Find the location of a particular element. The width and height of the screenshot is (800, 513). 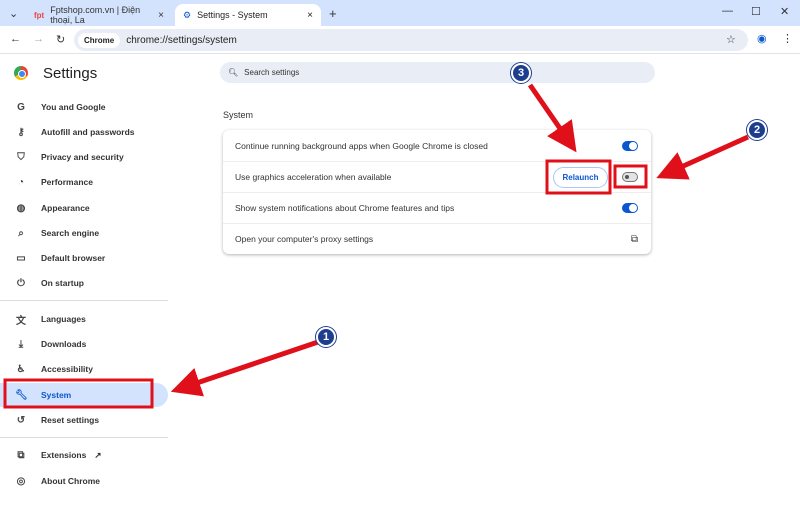

highlight-box-system is located at coordinates (78, 393).